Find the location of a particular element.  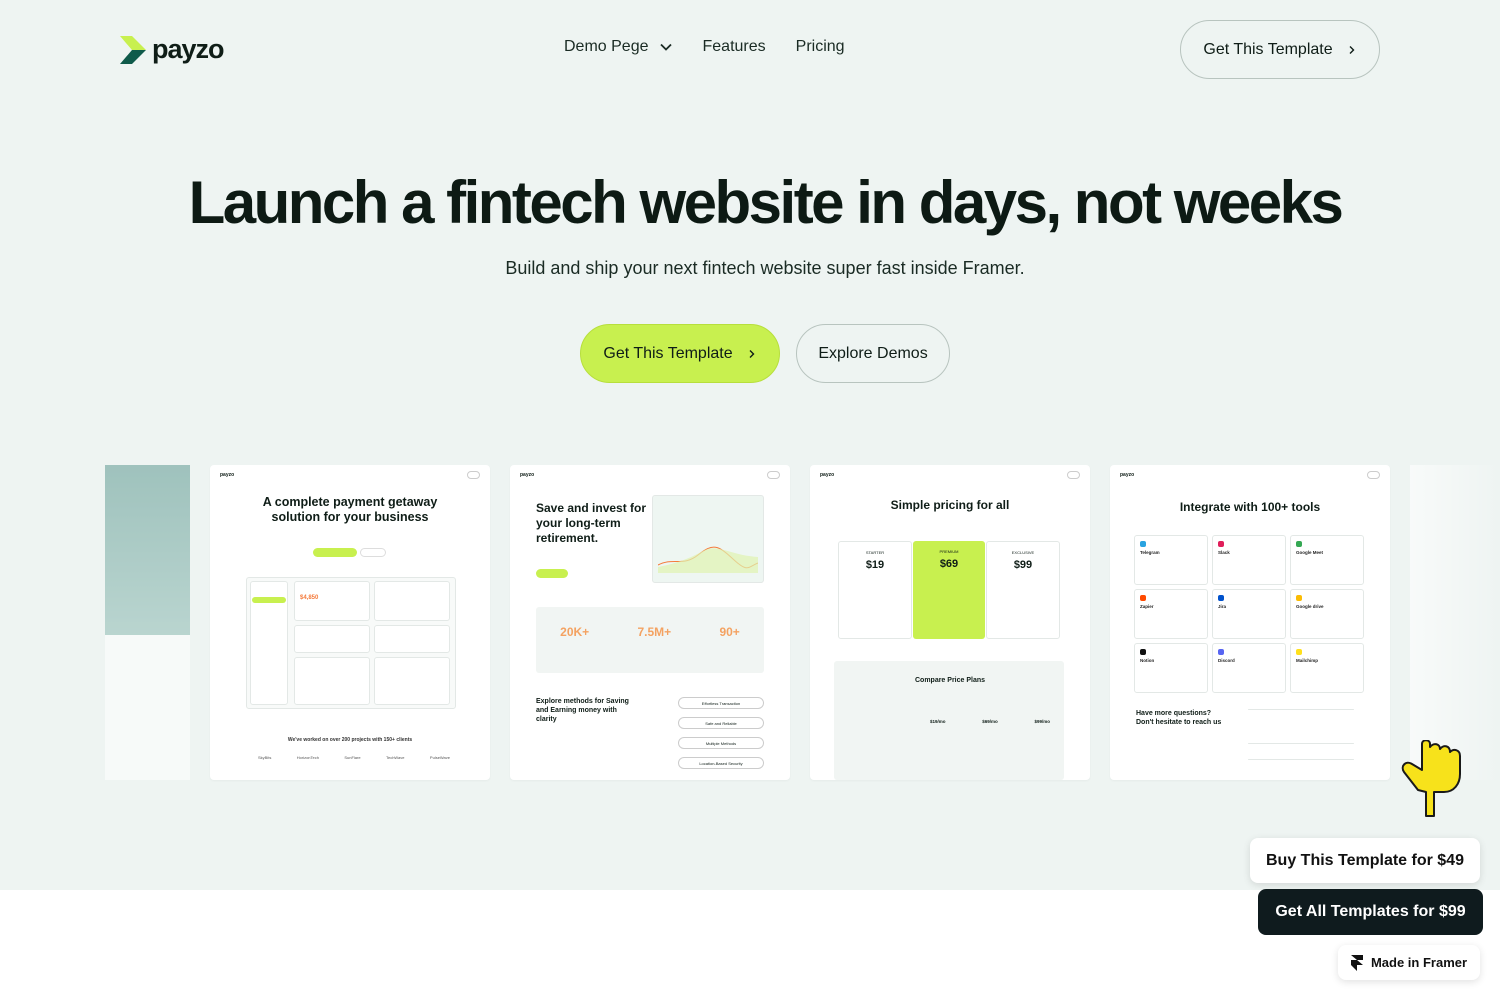

logo-mark-icon is located at coordinates (133, 49).